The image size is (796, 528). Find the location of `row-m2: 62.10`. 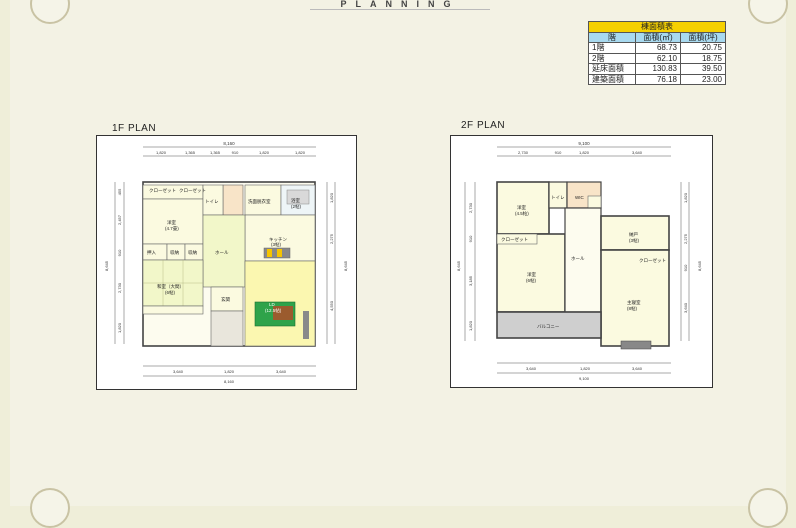

row-m2: 62.10 is located at coordinates (658, 58).